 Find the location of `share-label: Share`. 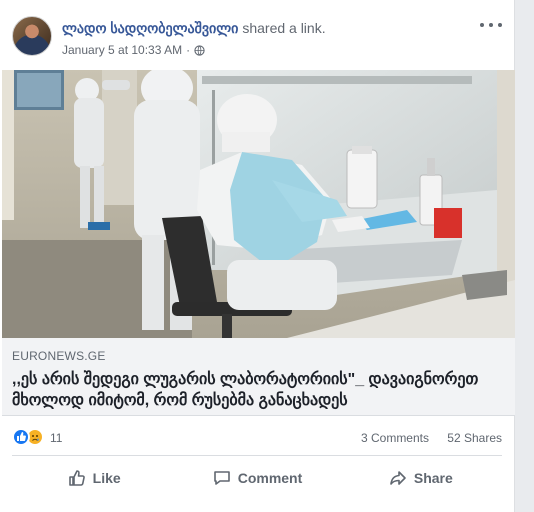

share-label: Share is located at coordinates (433, 478).